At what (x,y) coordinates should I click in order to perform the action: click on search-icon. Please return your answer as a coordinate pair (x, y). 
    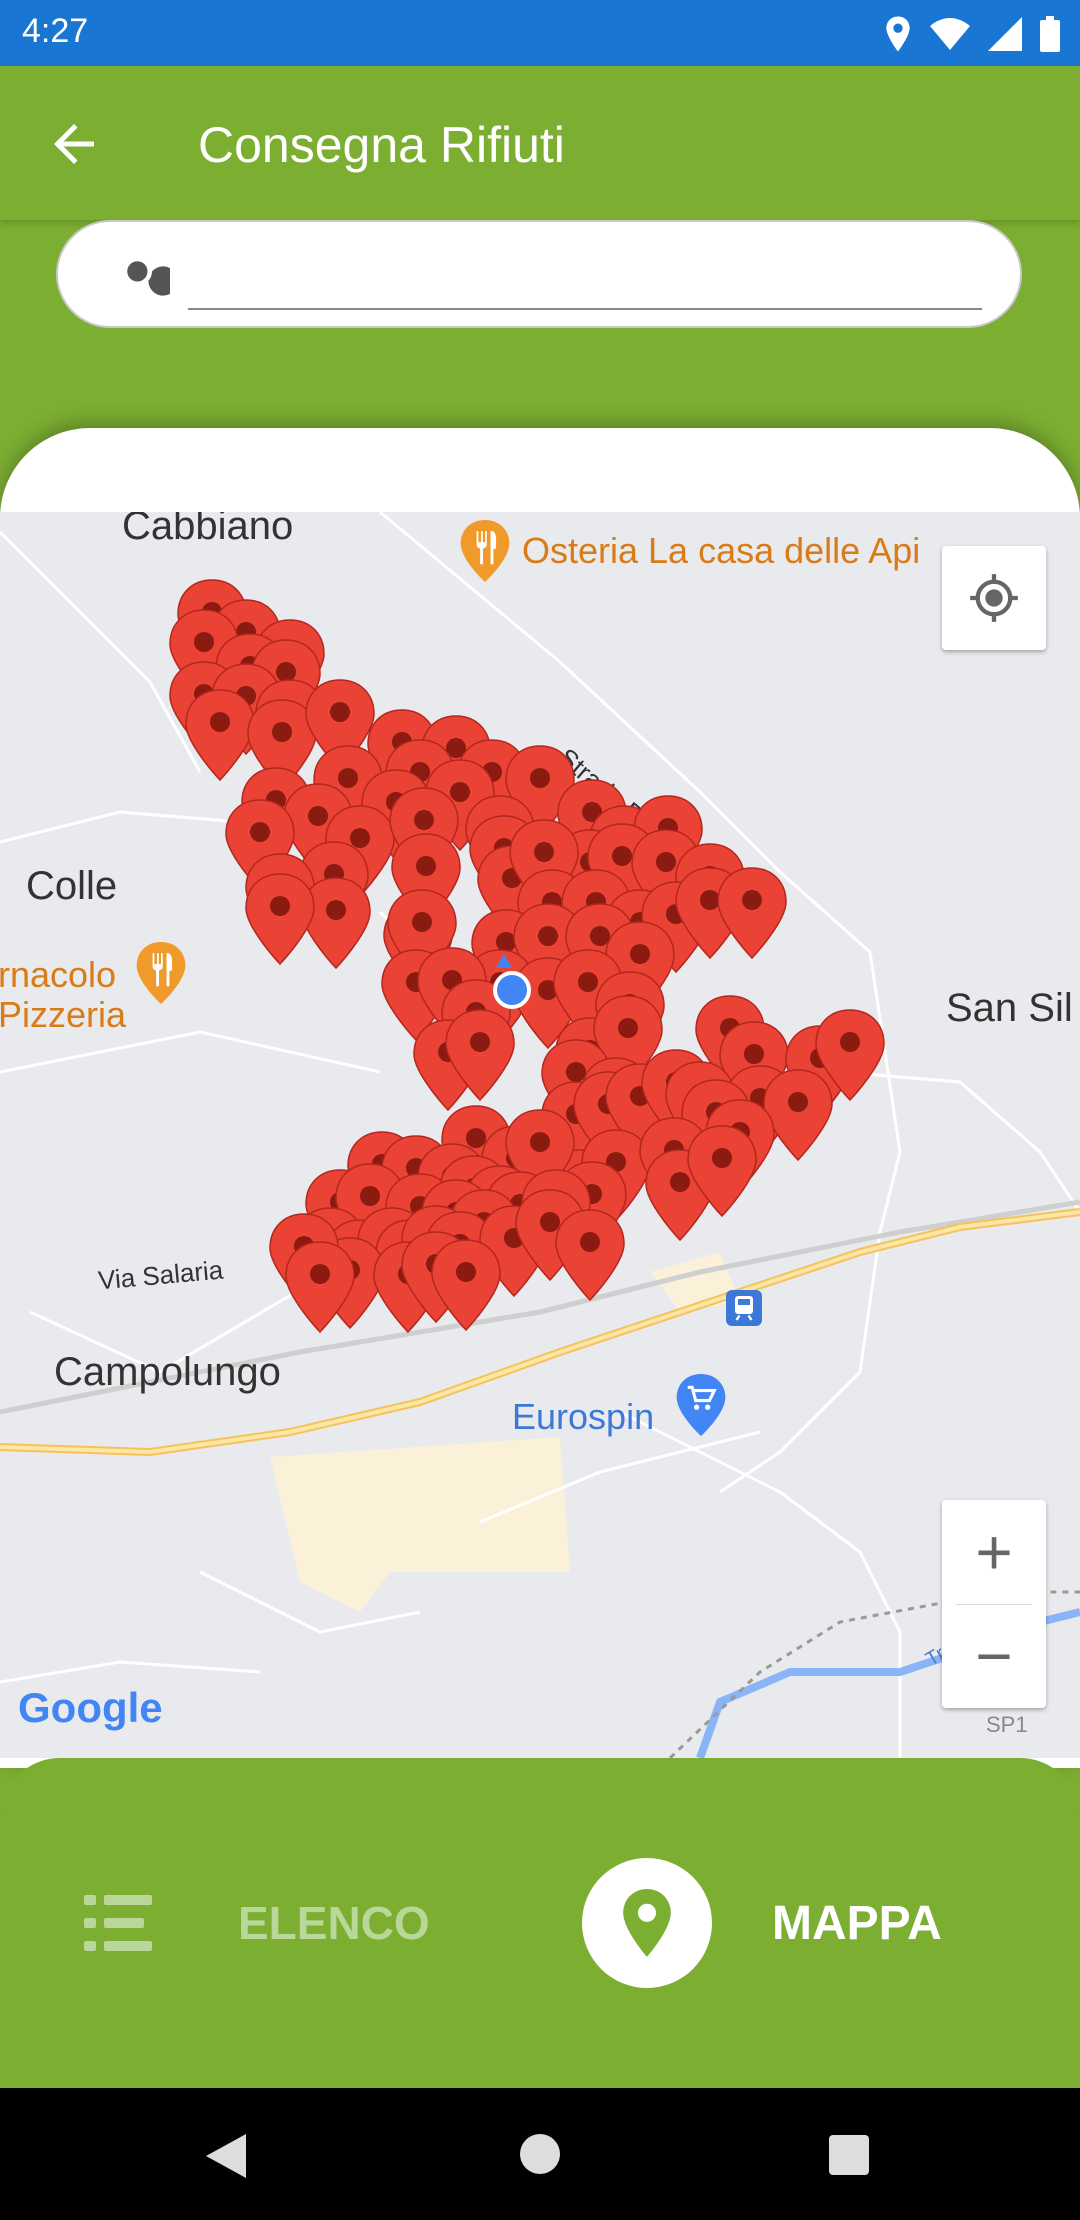
    Looking at the image, I should click on (148, 278).